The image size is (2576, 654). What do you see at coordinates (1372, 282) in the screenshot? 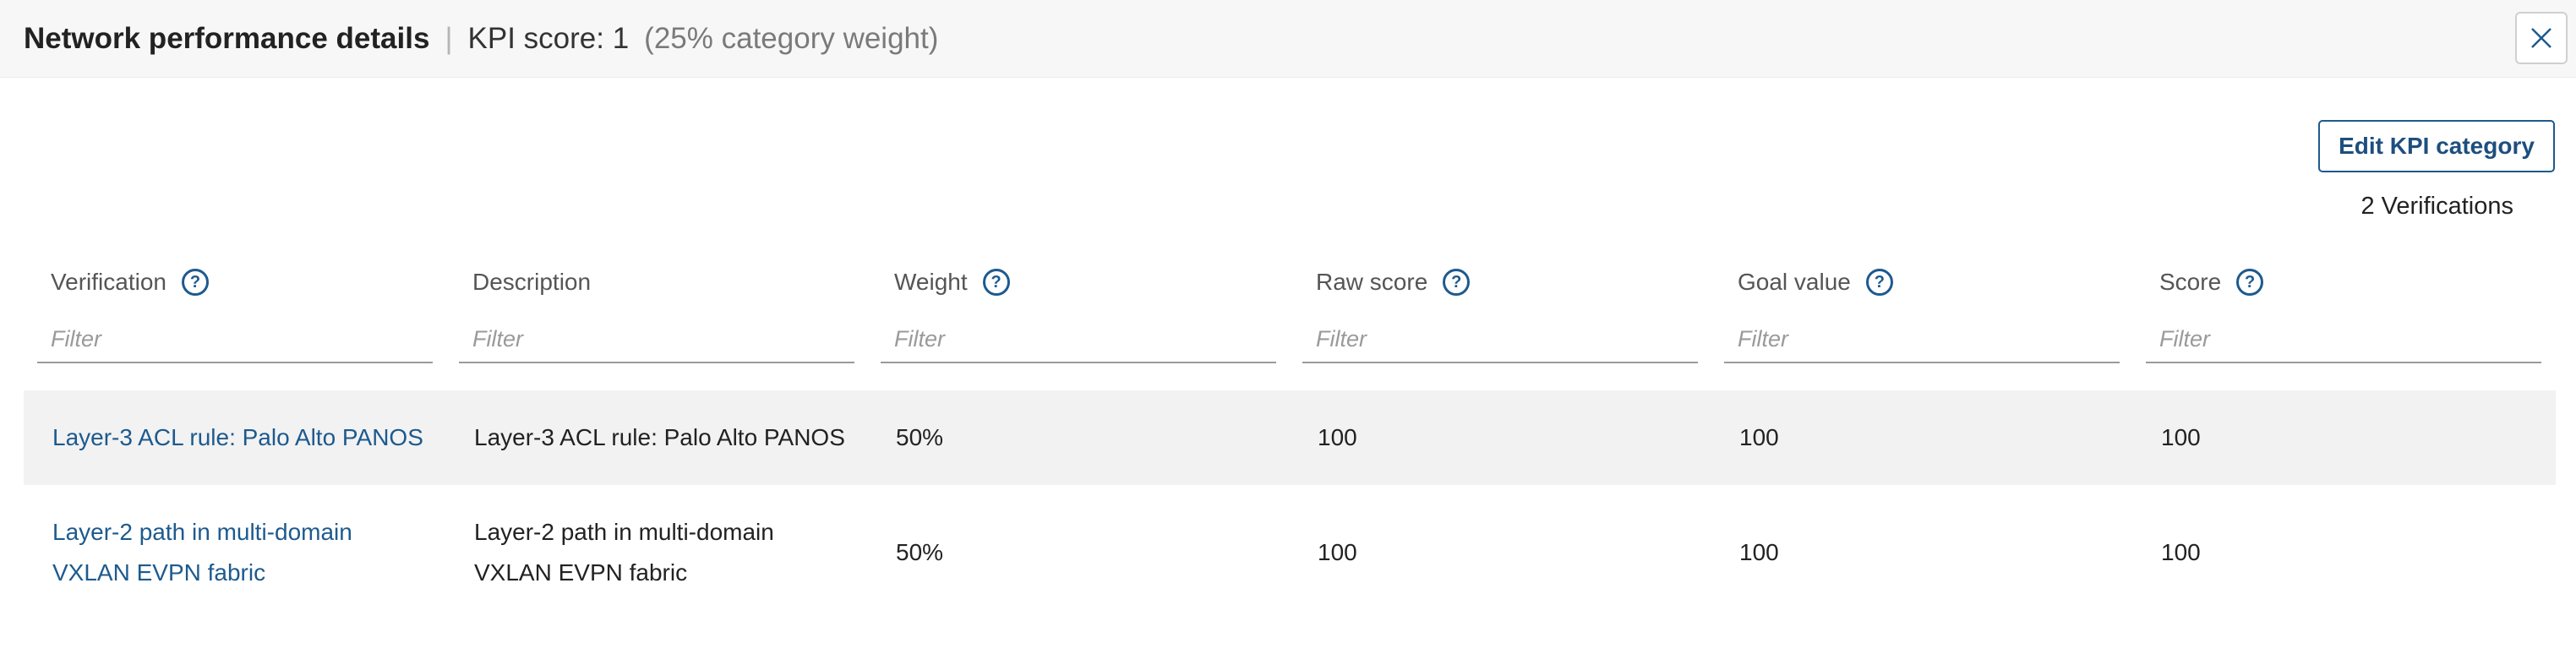
I see `column-label: Raw score` at bounding box center [1372, 282].